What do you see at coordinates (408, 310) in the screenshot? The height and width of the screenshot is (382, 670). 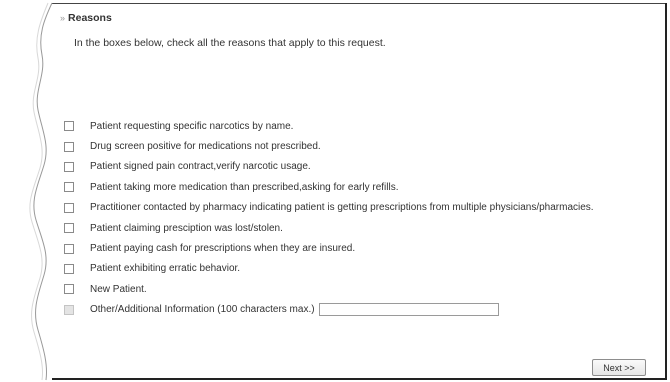 I see `other-info-input` at bounding box center [408, 310].